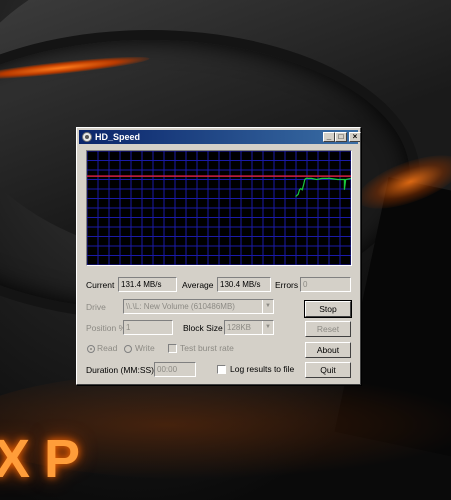 Image resolution: width=451 pixels, height=500 pixels. I want to click on drive-label: Drive, so click(96, 307).